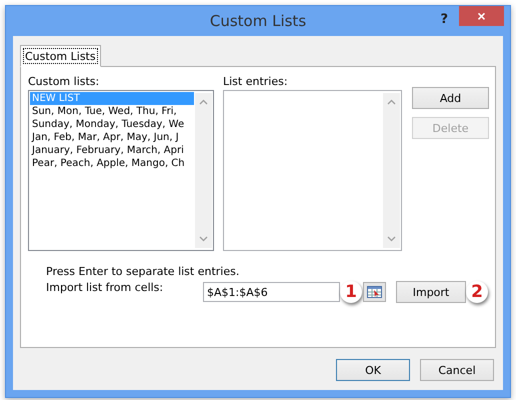  I want to click on step-badge: 2, so click(477, 292).